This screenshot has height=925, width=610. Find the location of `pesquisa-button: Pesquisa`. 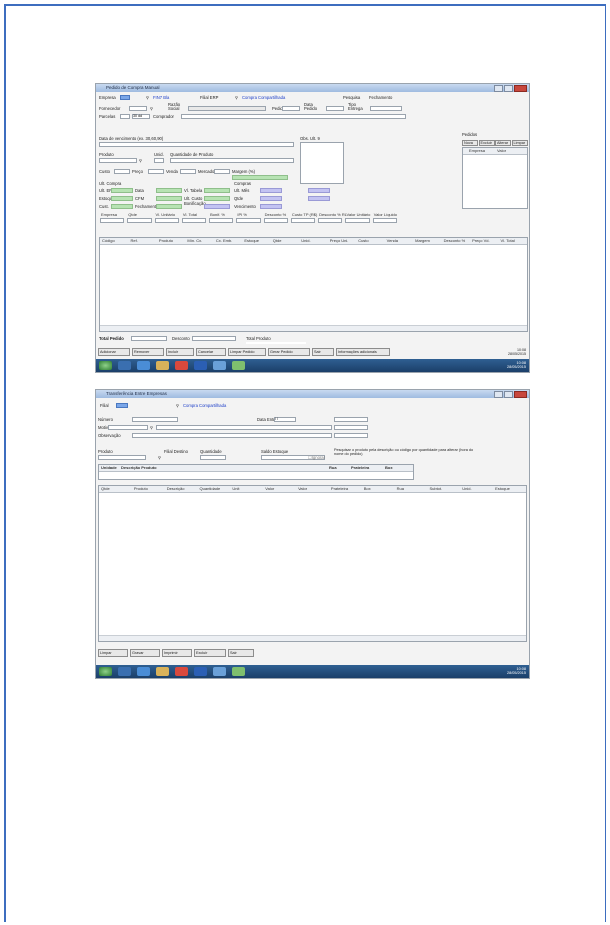

pesquisa-button: Pesquisa is located at coordinates (351, 97).